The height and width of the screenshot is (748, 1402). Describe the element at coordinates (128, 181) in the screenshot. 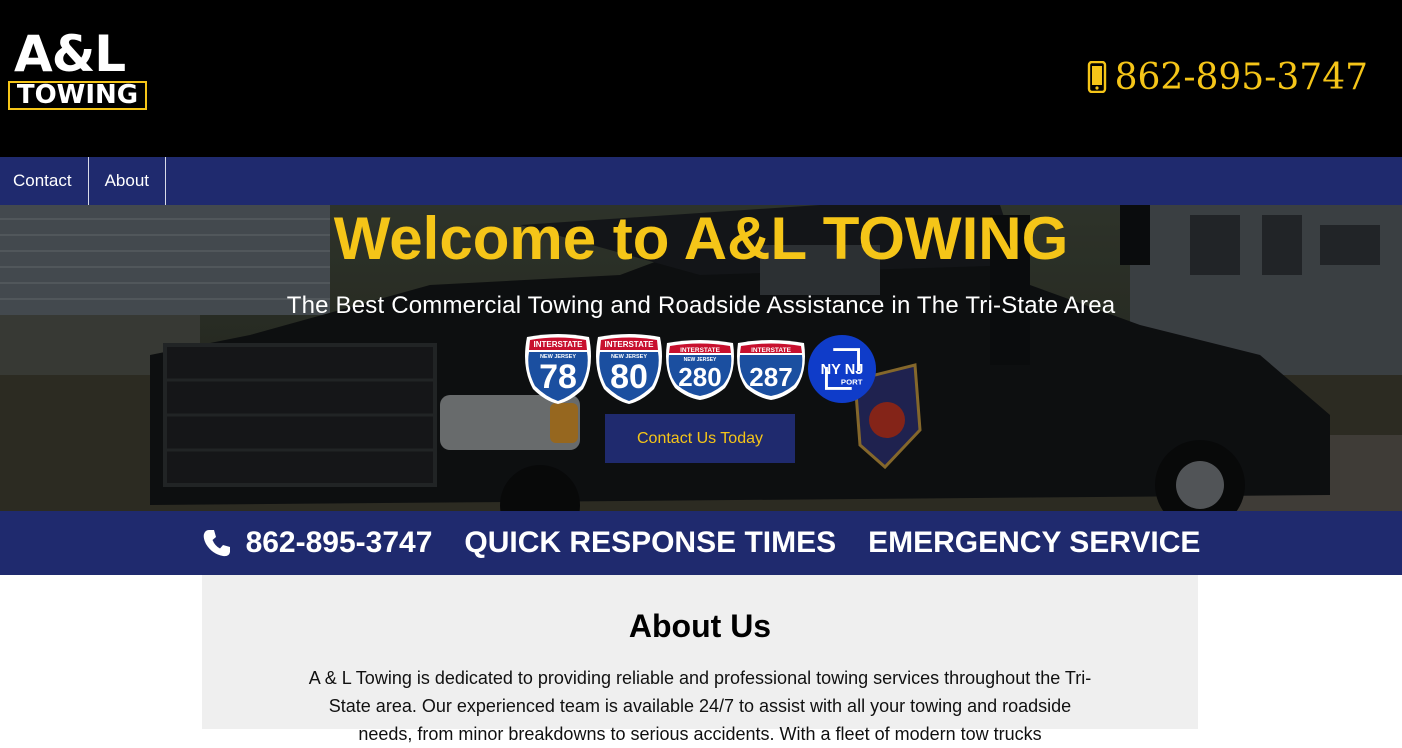

I see `nav-item-about: About` at that location.